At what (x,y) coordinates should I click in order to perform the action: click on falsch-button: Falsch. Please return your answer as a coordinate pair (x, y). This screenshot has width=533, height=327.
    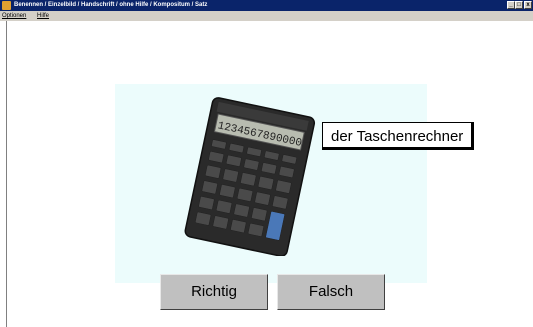
    Looking at the image, I should click on (331, 292).